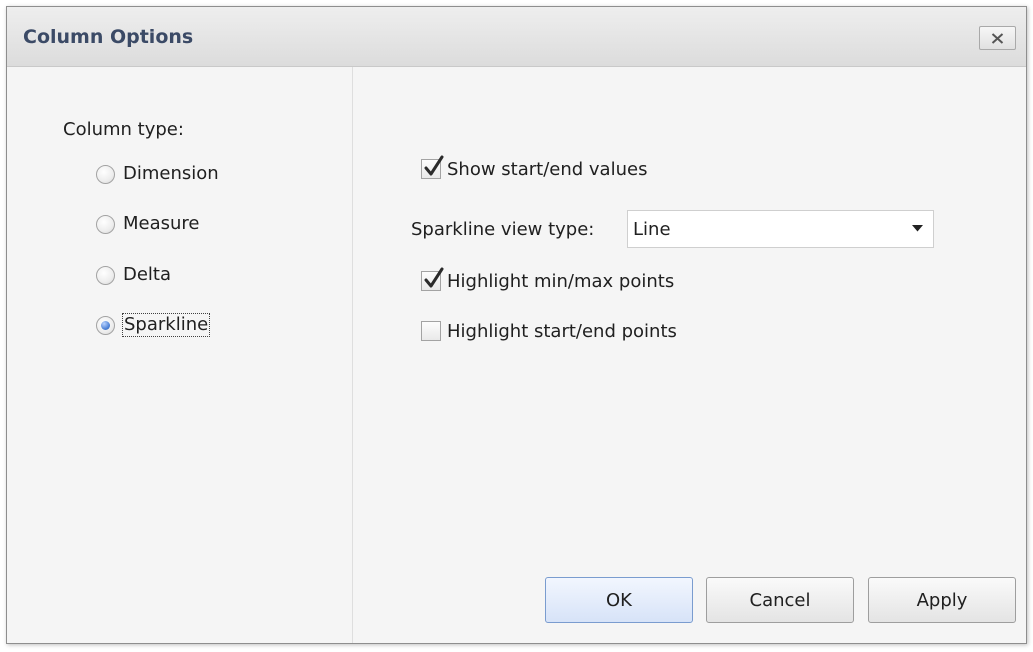 The width and height of the screenshot is (1033, 652). I want to click on radio-label: Delta, so click(147, 274).